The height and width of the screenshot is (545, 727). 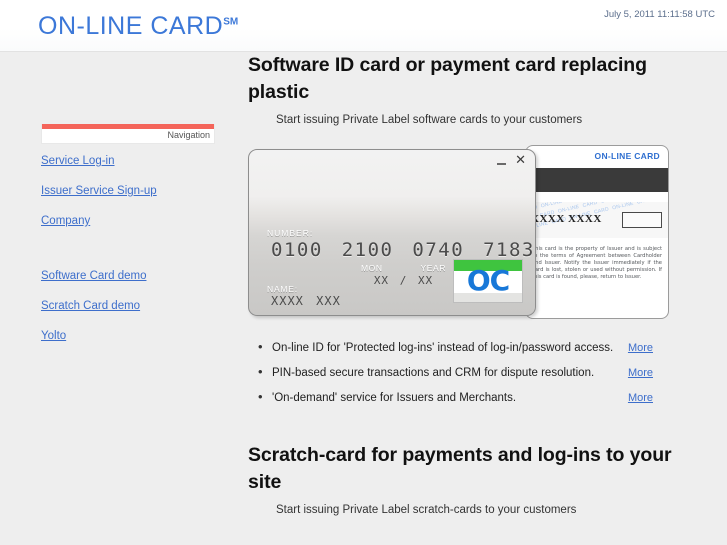 What do you see at coordinates (136, 336) in the screenshot?
I see `sidebar-item-yolto: Yolto` at bounding box center [136, 336].